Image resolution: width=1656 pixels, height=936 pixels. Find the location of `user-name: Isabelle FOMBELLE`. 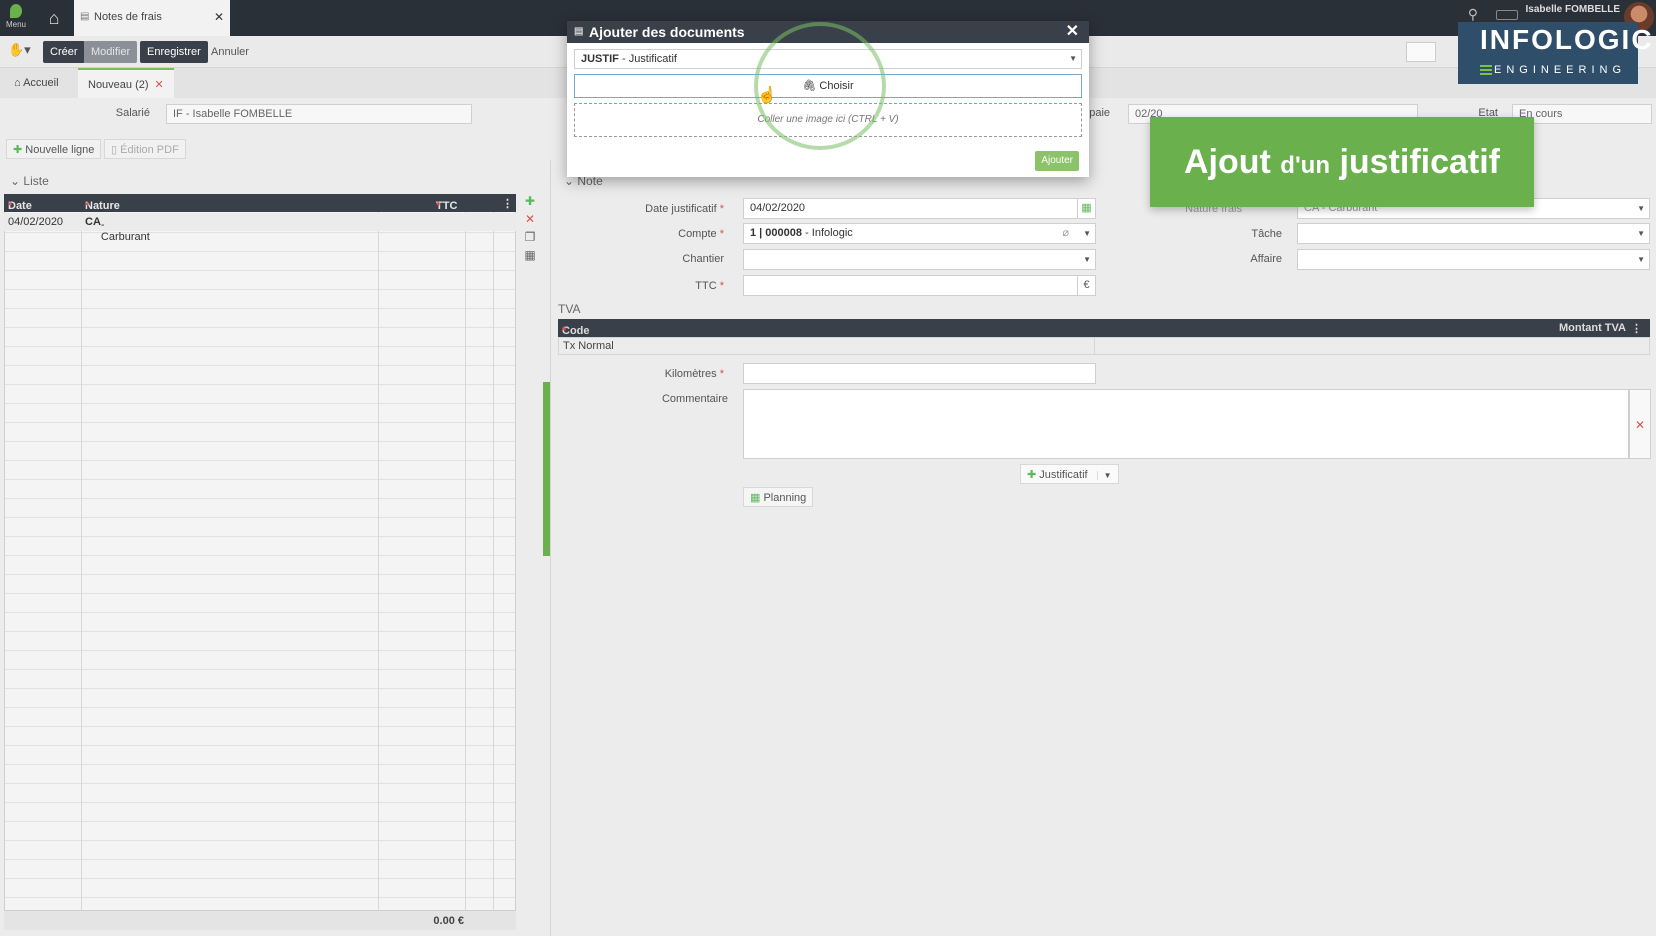

user-name: Isabelle FOMBELLE is located at coordinates (1572, 9).